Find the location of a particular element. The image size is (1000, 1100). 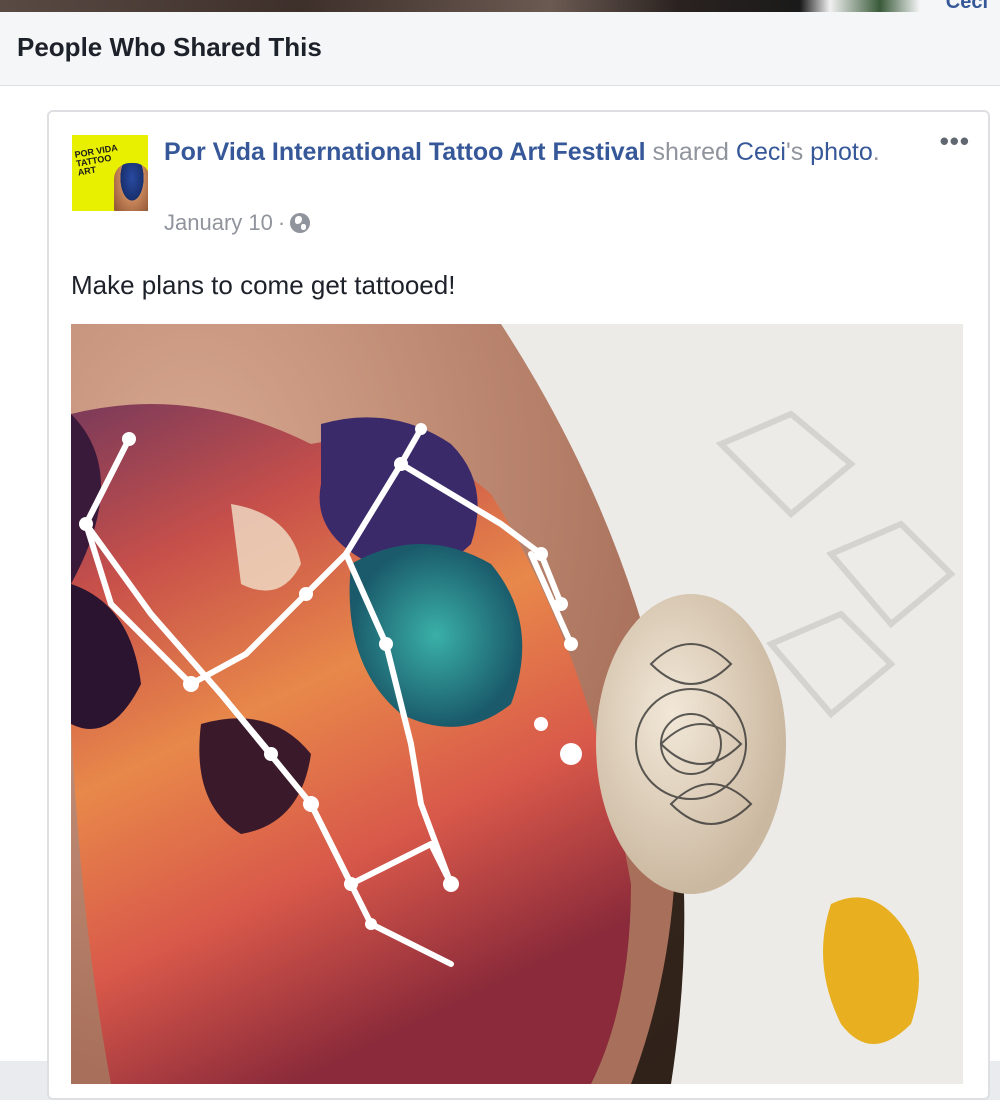

owner-suffix: 's is located at coordinates (794, 152).